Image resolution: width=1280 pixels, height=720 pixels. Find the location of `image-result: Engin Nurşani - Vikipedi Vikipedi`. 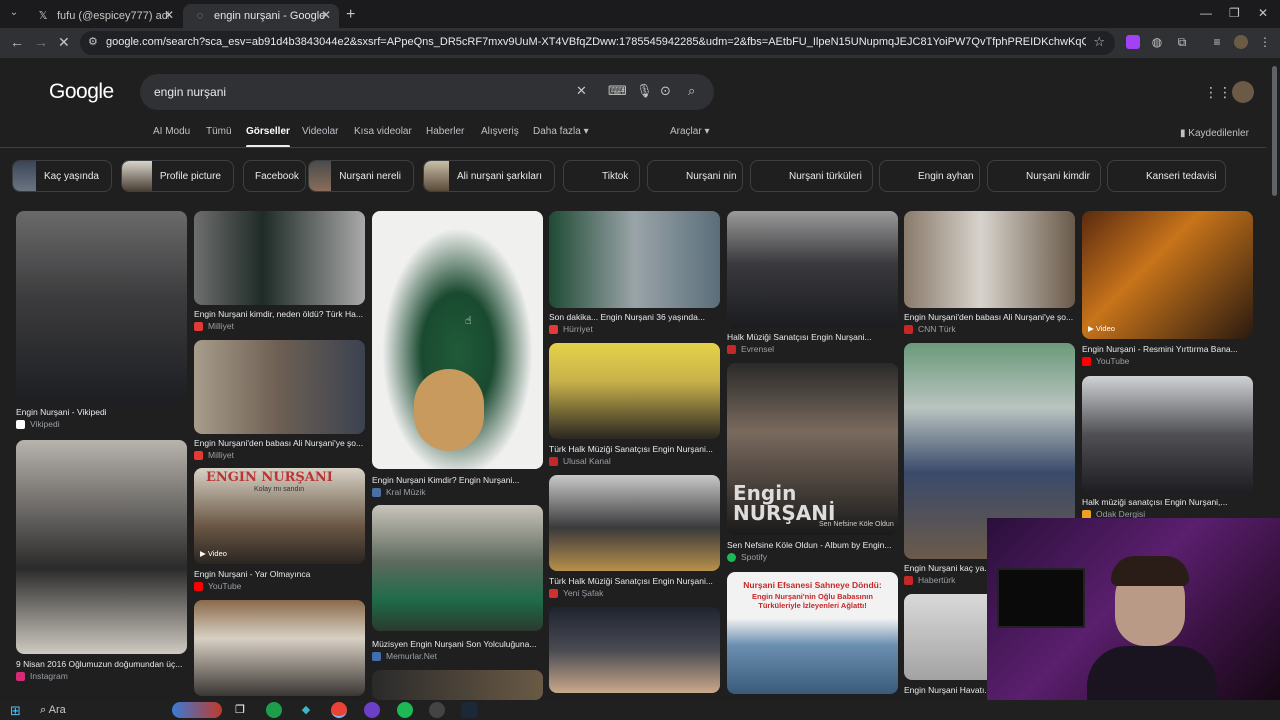

image-result: Engin Nurşani - Vikipedi Vikipedi is located at coordinates (101, 321).